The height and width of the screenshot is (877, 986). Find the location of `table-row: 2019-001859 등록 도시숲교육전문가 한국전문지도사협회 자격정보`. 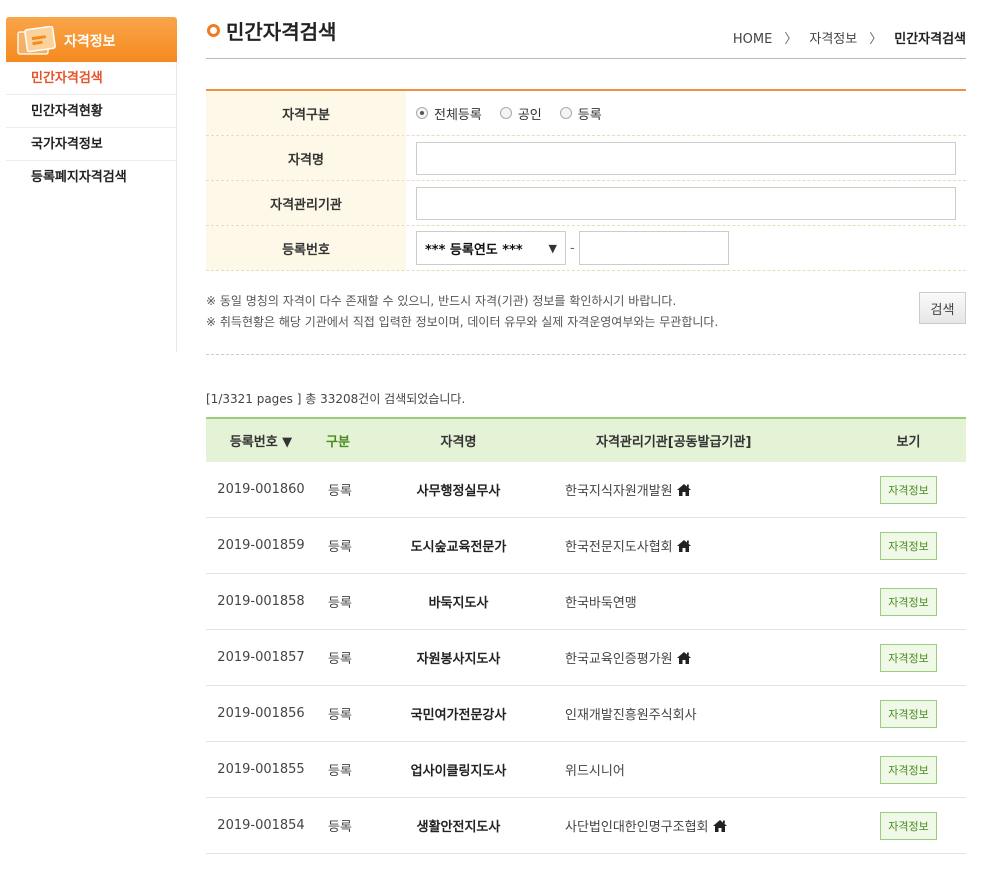

table-row: 2019-001859 등록 도시숲교육전문가 한국전문지도사협회 자격정보 is located at coordinates (586, 546).